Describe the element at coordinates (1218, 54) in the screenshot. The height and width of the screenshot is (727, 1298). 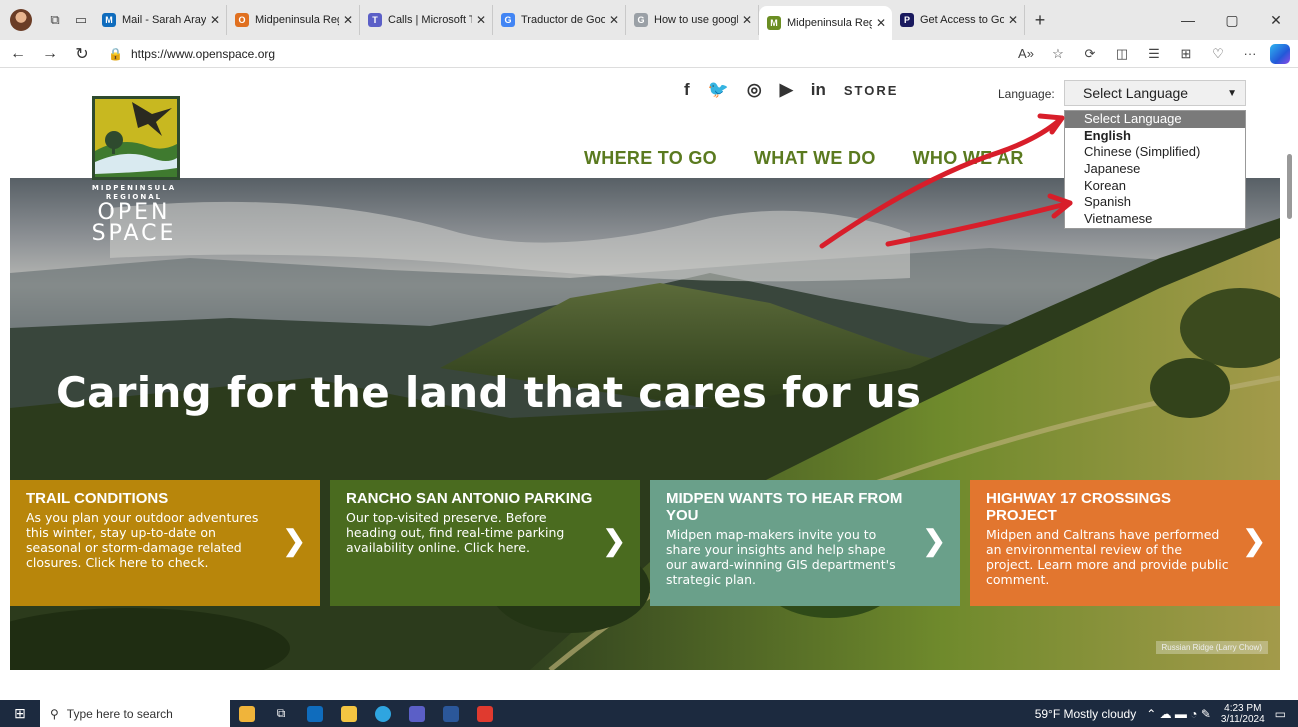
I see `performance-icon: ♡` at that location.